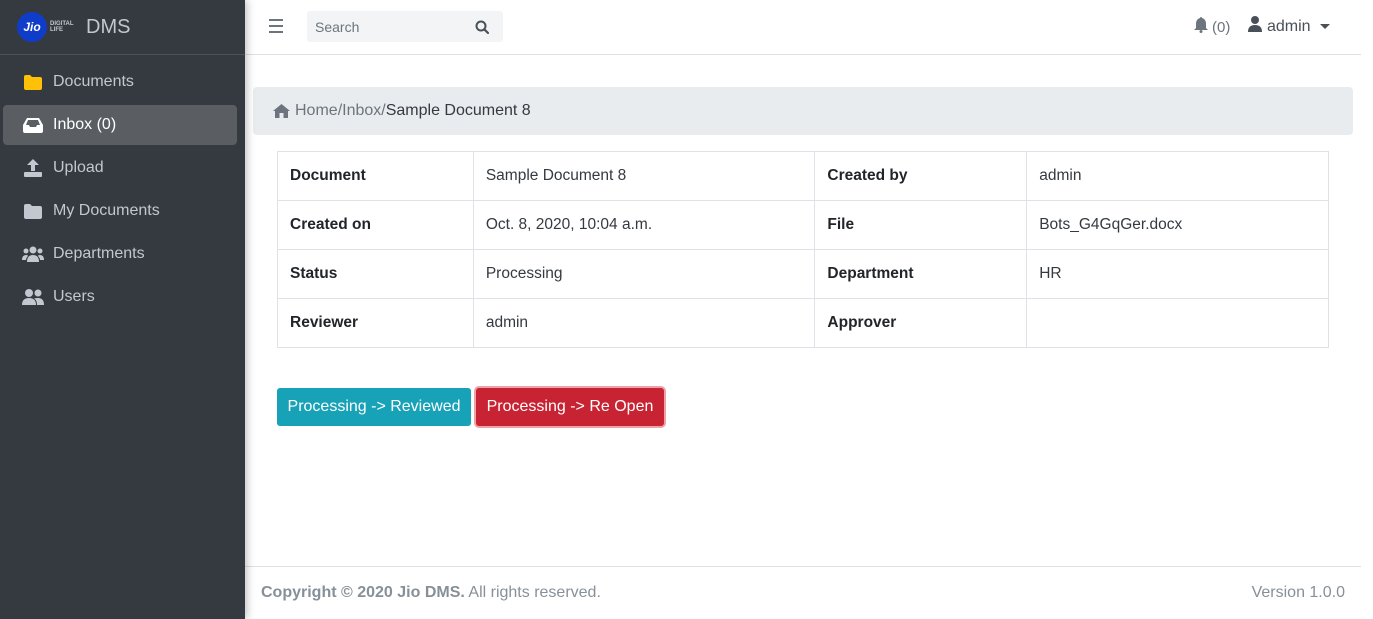 Image resolution: width=1373 pixels, height=619 pixels. What do you see at coordinates (374, 407) in the screenshot?
I see `mark-reviewed-button: Processing -> Reviewed` at bounding box center [374, 407].